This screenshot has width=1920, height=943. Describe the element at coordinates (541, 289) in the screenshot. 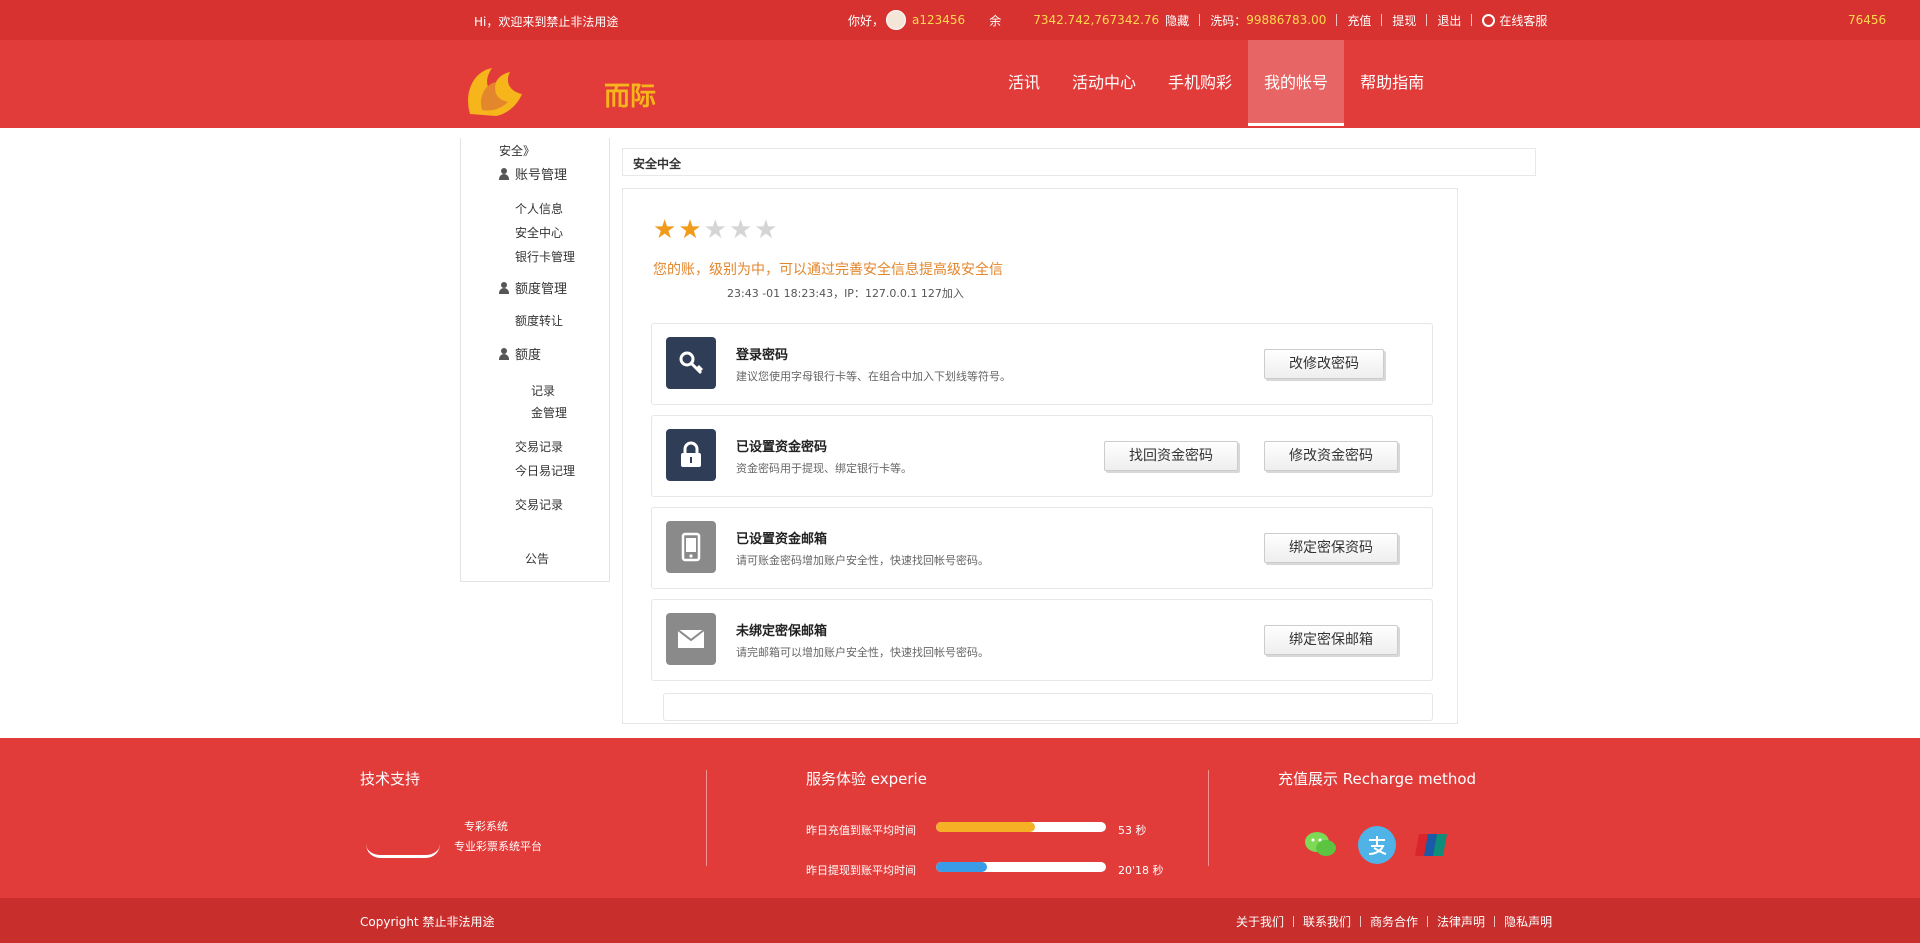

I see `sidebar-group-label: 额度管理` at that location.